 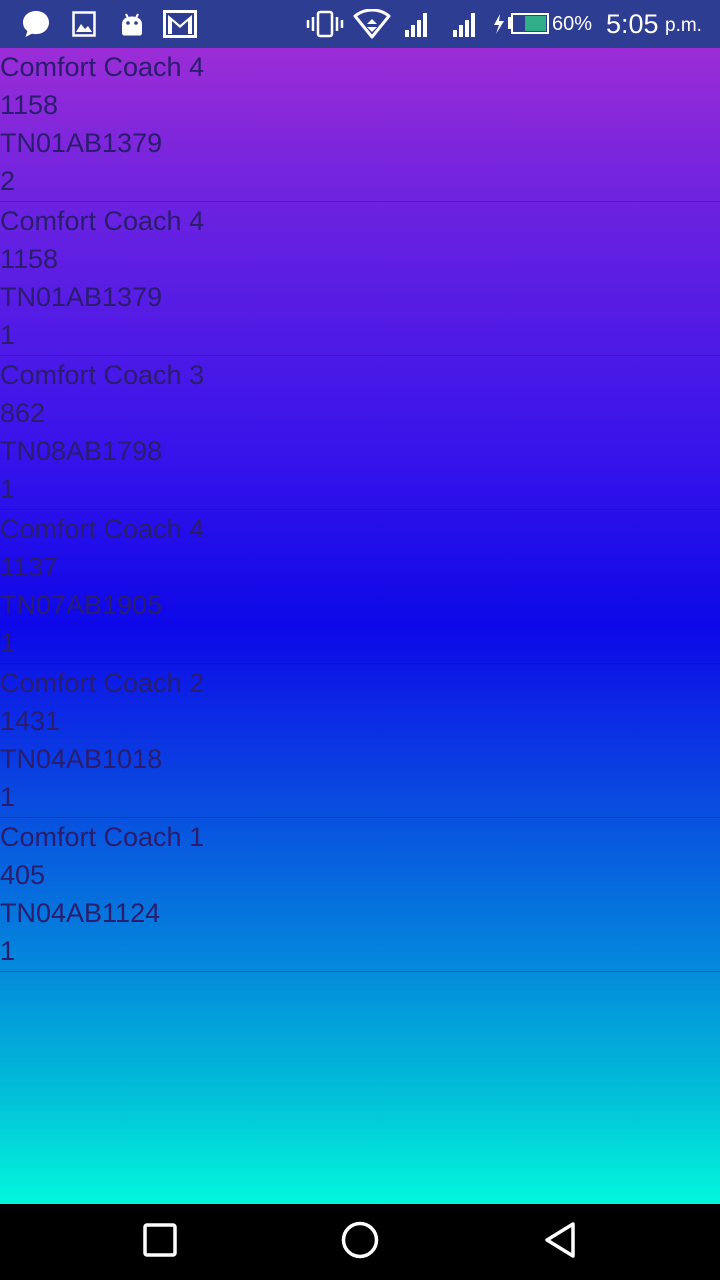 What do you see at coordinates (29, 567) in the screenshot?
I see `coach-number: 1137` at bounding box center [29, 567].